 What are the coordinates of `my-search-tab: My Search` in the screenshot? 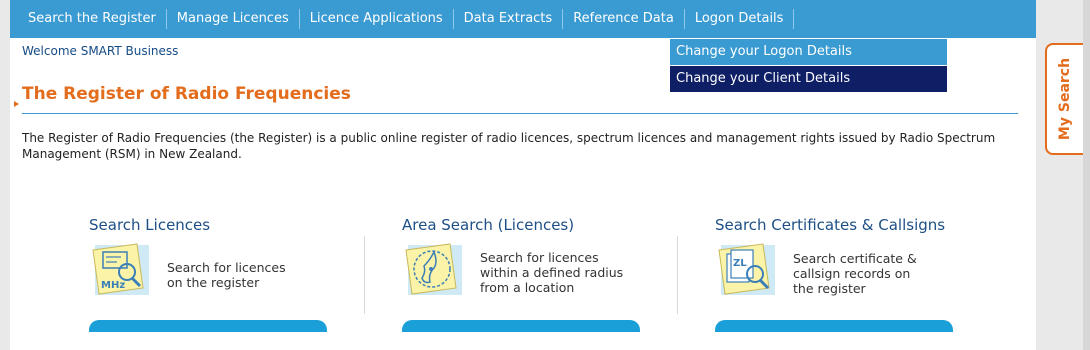 It's located at (1064, 99).